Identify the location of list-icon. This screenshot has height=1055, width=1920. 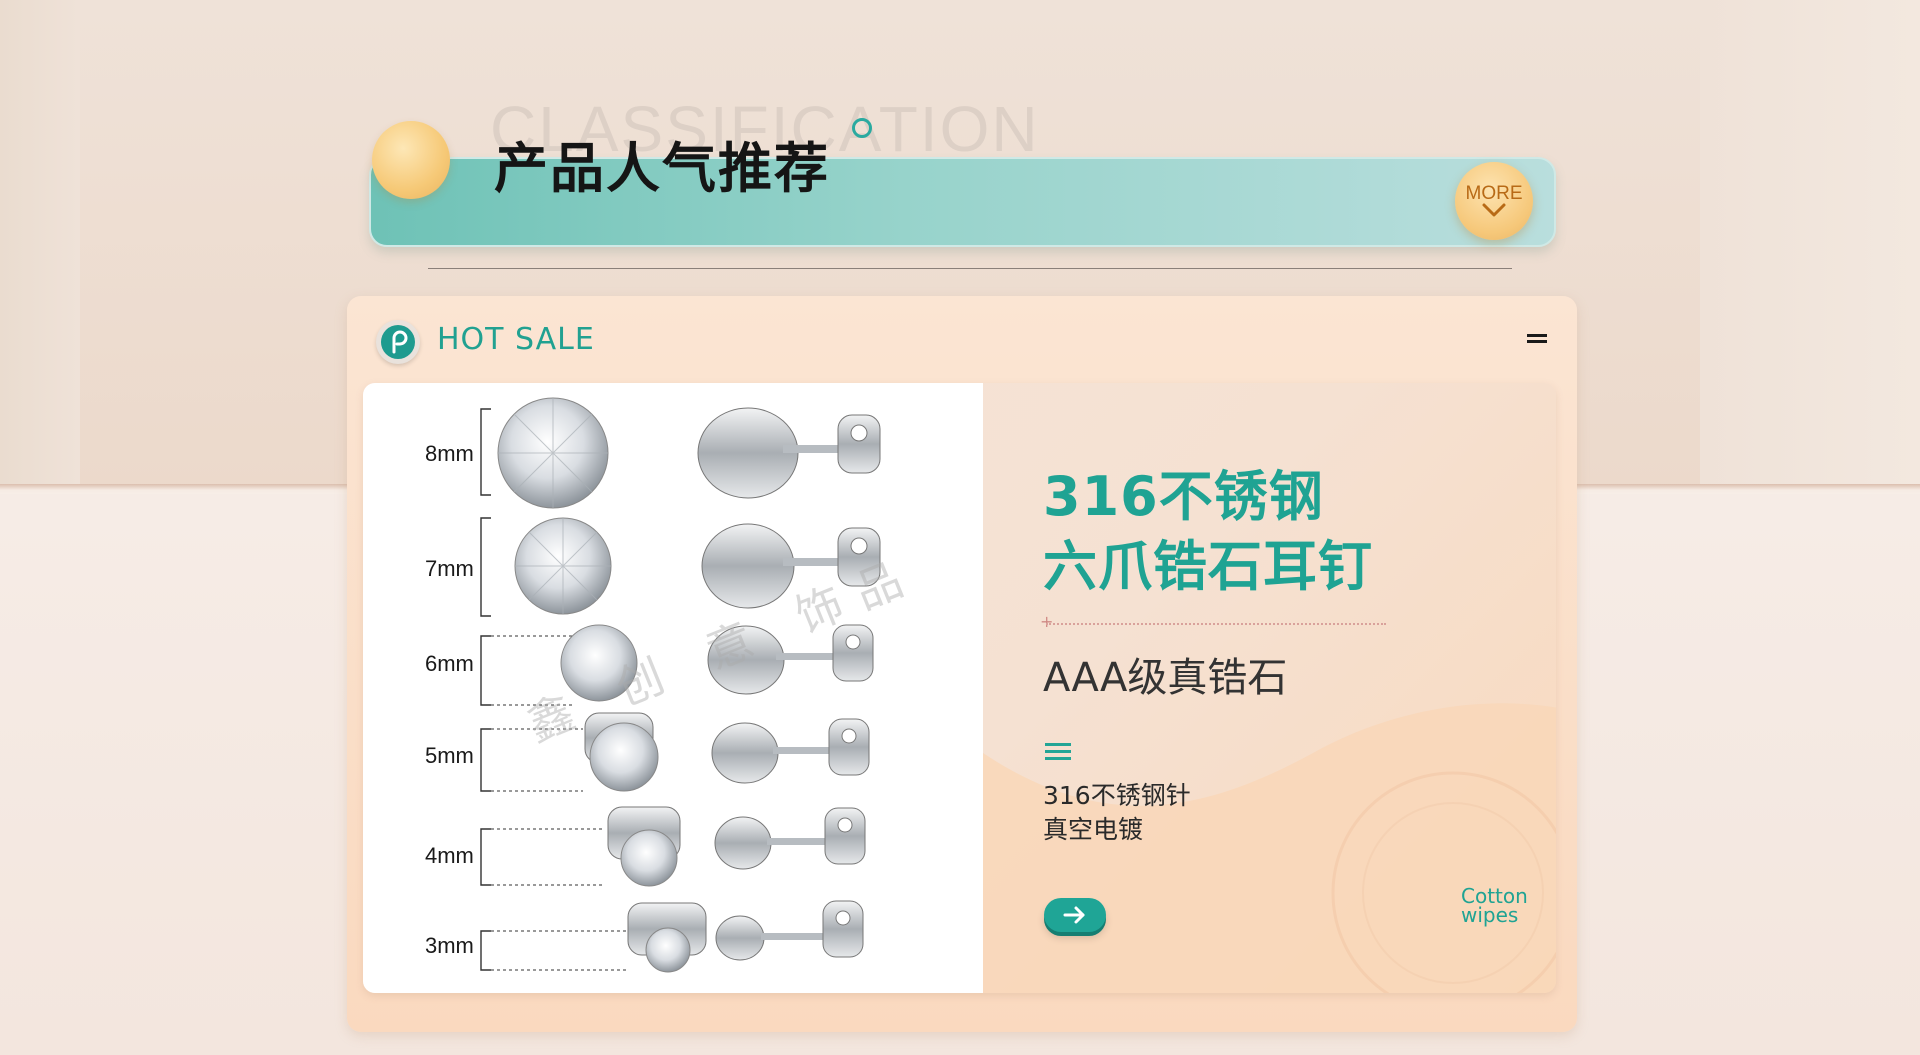
(1058, 753).